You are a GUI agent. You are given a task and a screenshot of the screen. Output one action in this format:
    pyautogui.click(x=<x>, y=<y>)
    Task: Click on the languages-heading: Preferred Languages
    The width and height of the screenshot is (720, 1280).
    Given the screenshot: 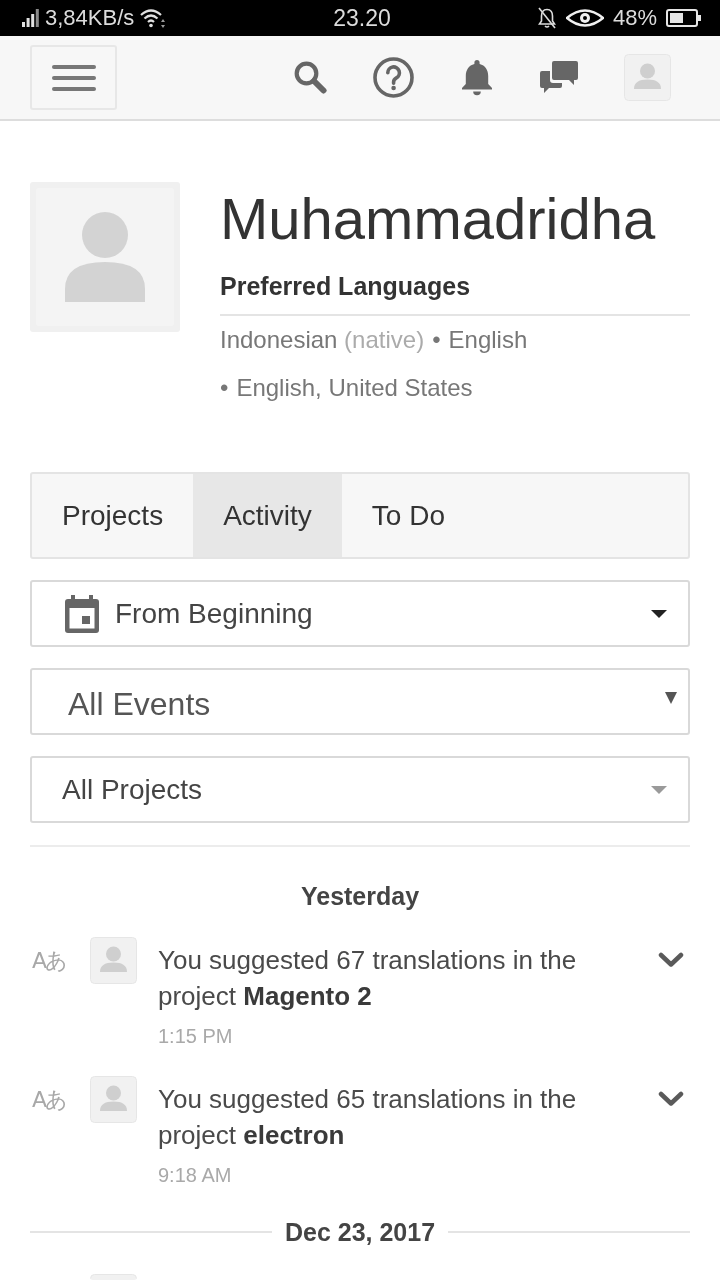 What is the action you would take?
    pyautogui.click(x=455, y=293)
    